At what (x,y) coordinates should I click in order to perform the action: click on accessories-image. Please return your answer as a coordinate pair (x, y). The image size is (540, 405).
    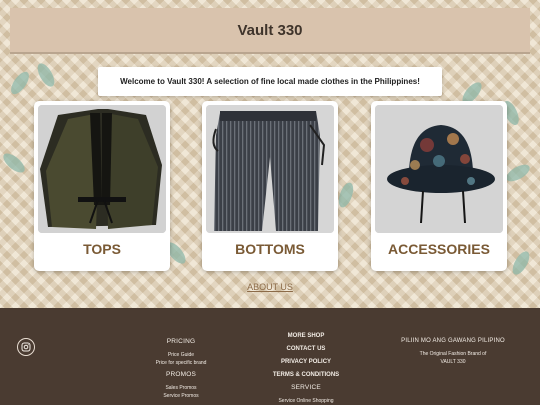
    Looking at the image, I should click on (439, 169).